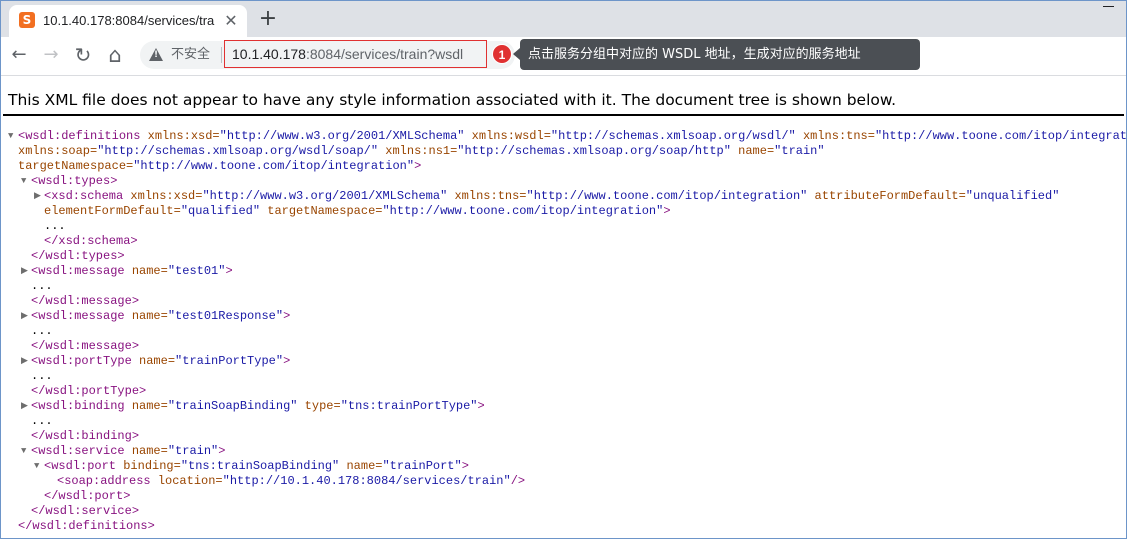 The image size is (1127, 539). Describe the element at coordinates (51, 55) in the screenshot. I see `forward-arrow-icon: →` at that location.